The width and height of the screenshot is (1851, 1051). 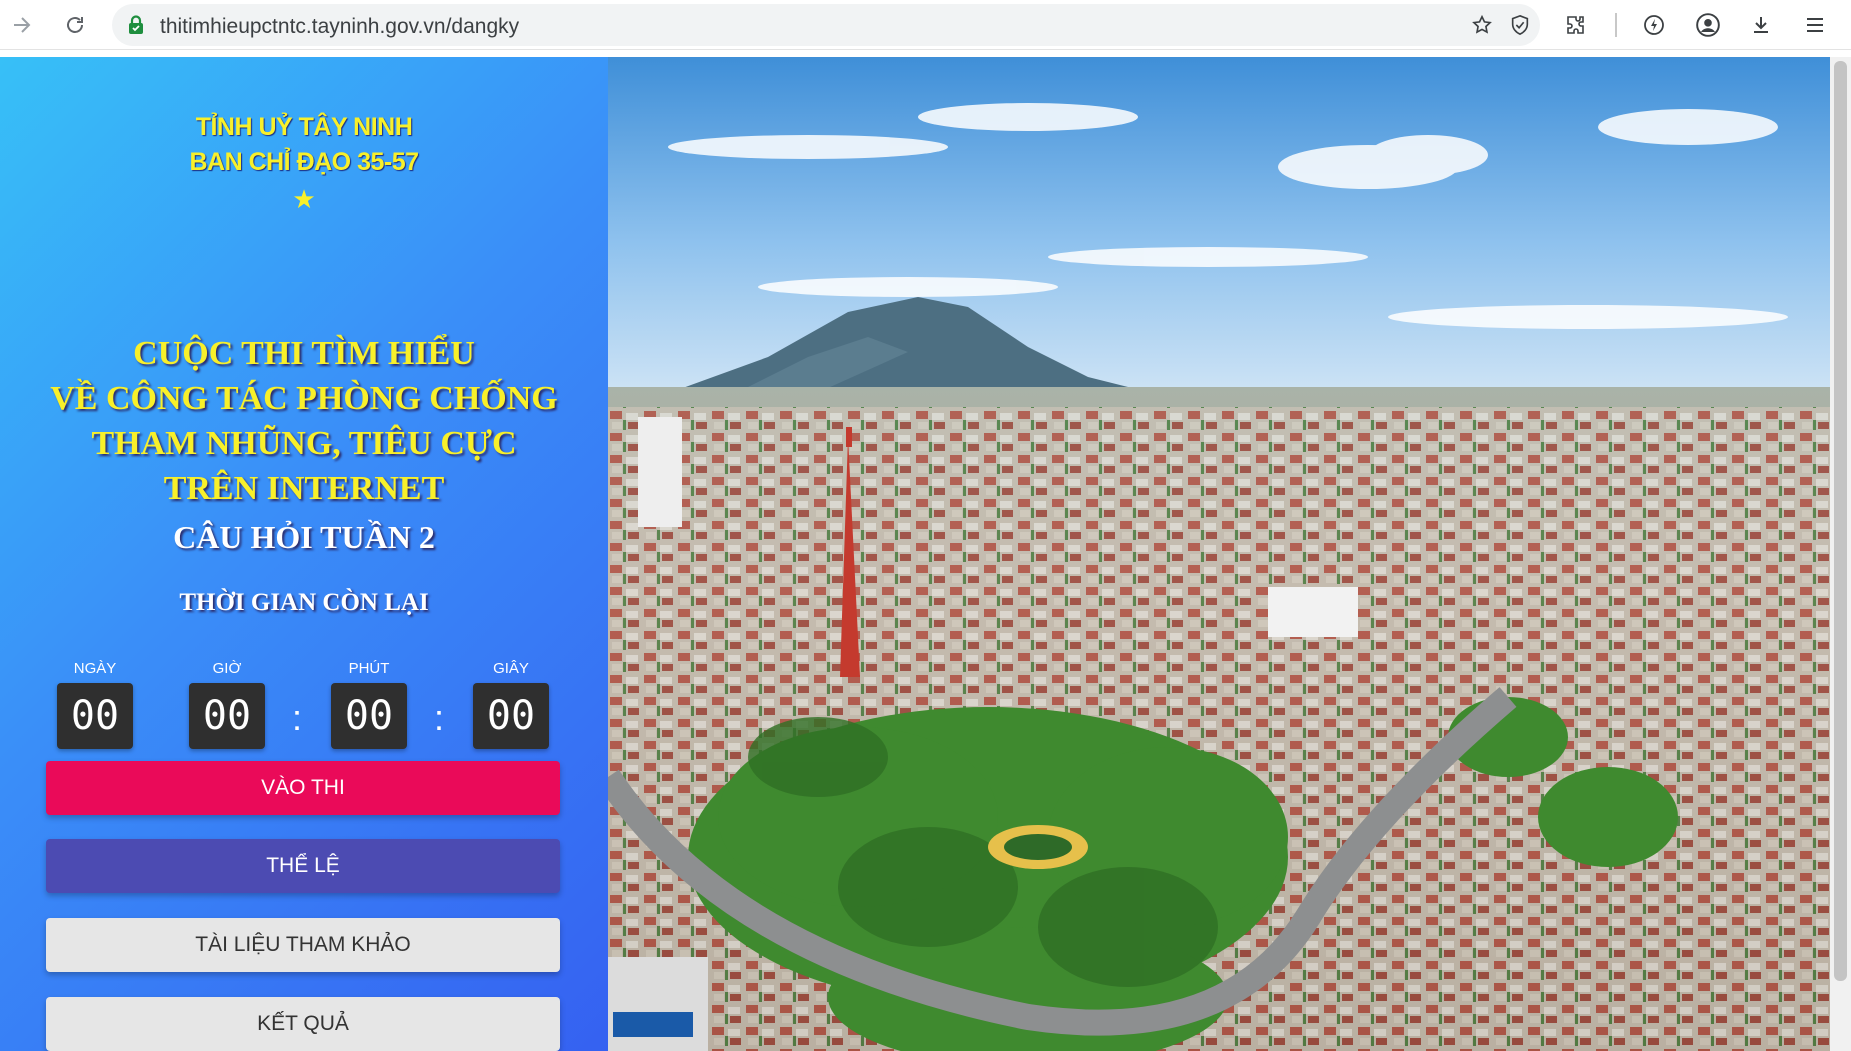 I want to click on download-icon, so click(x=1761, y=25).